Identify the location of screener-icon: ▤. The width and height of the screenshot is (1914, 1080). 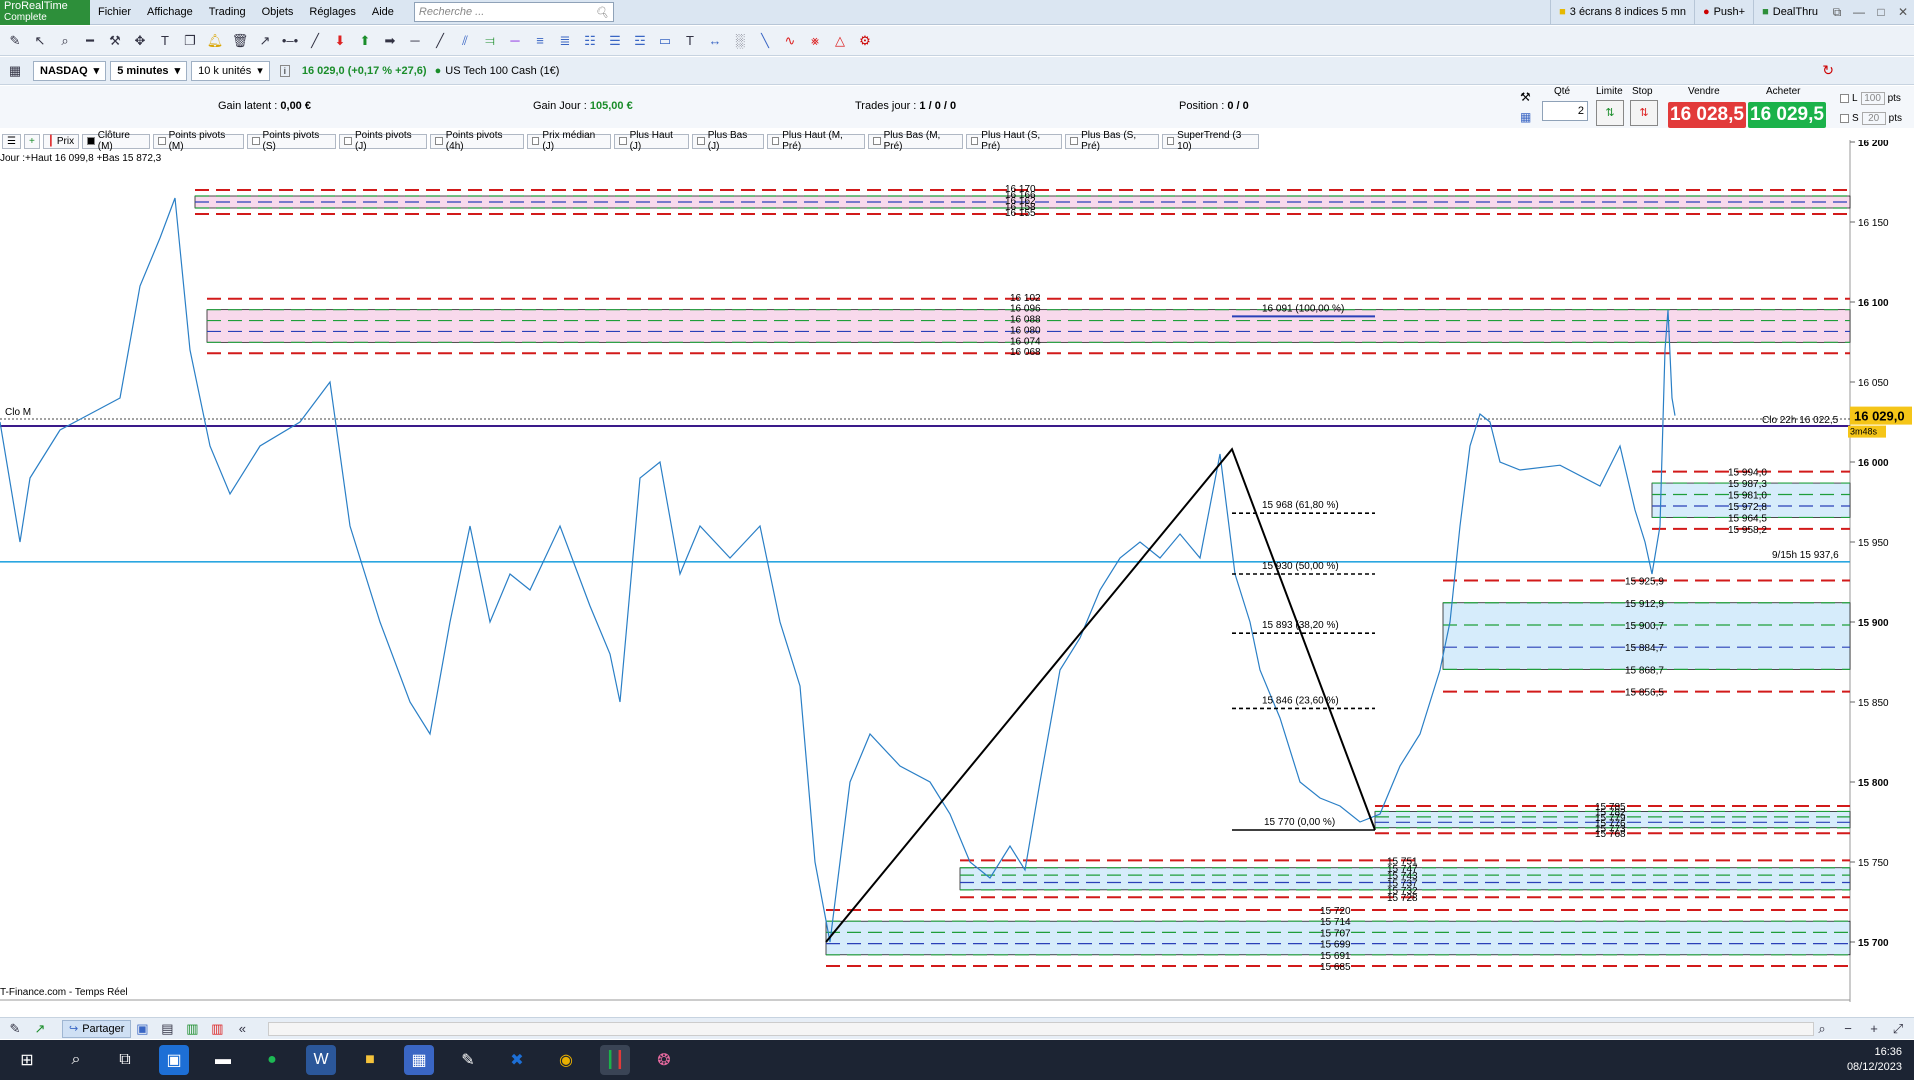
(167, 1029).